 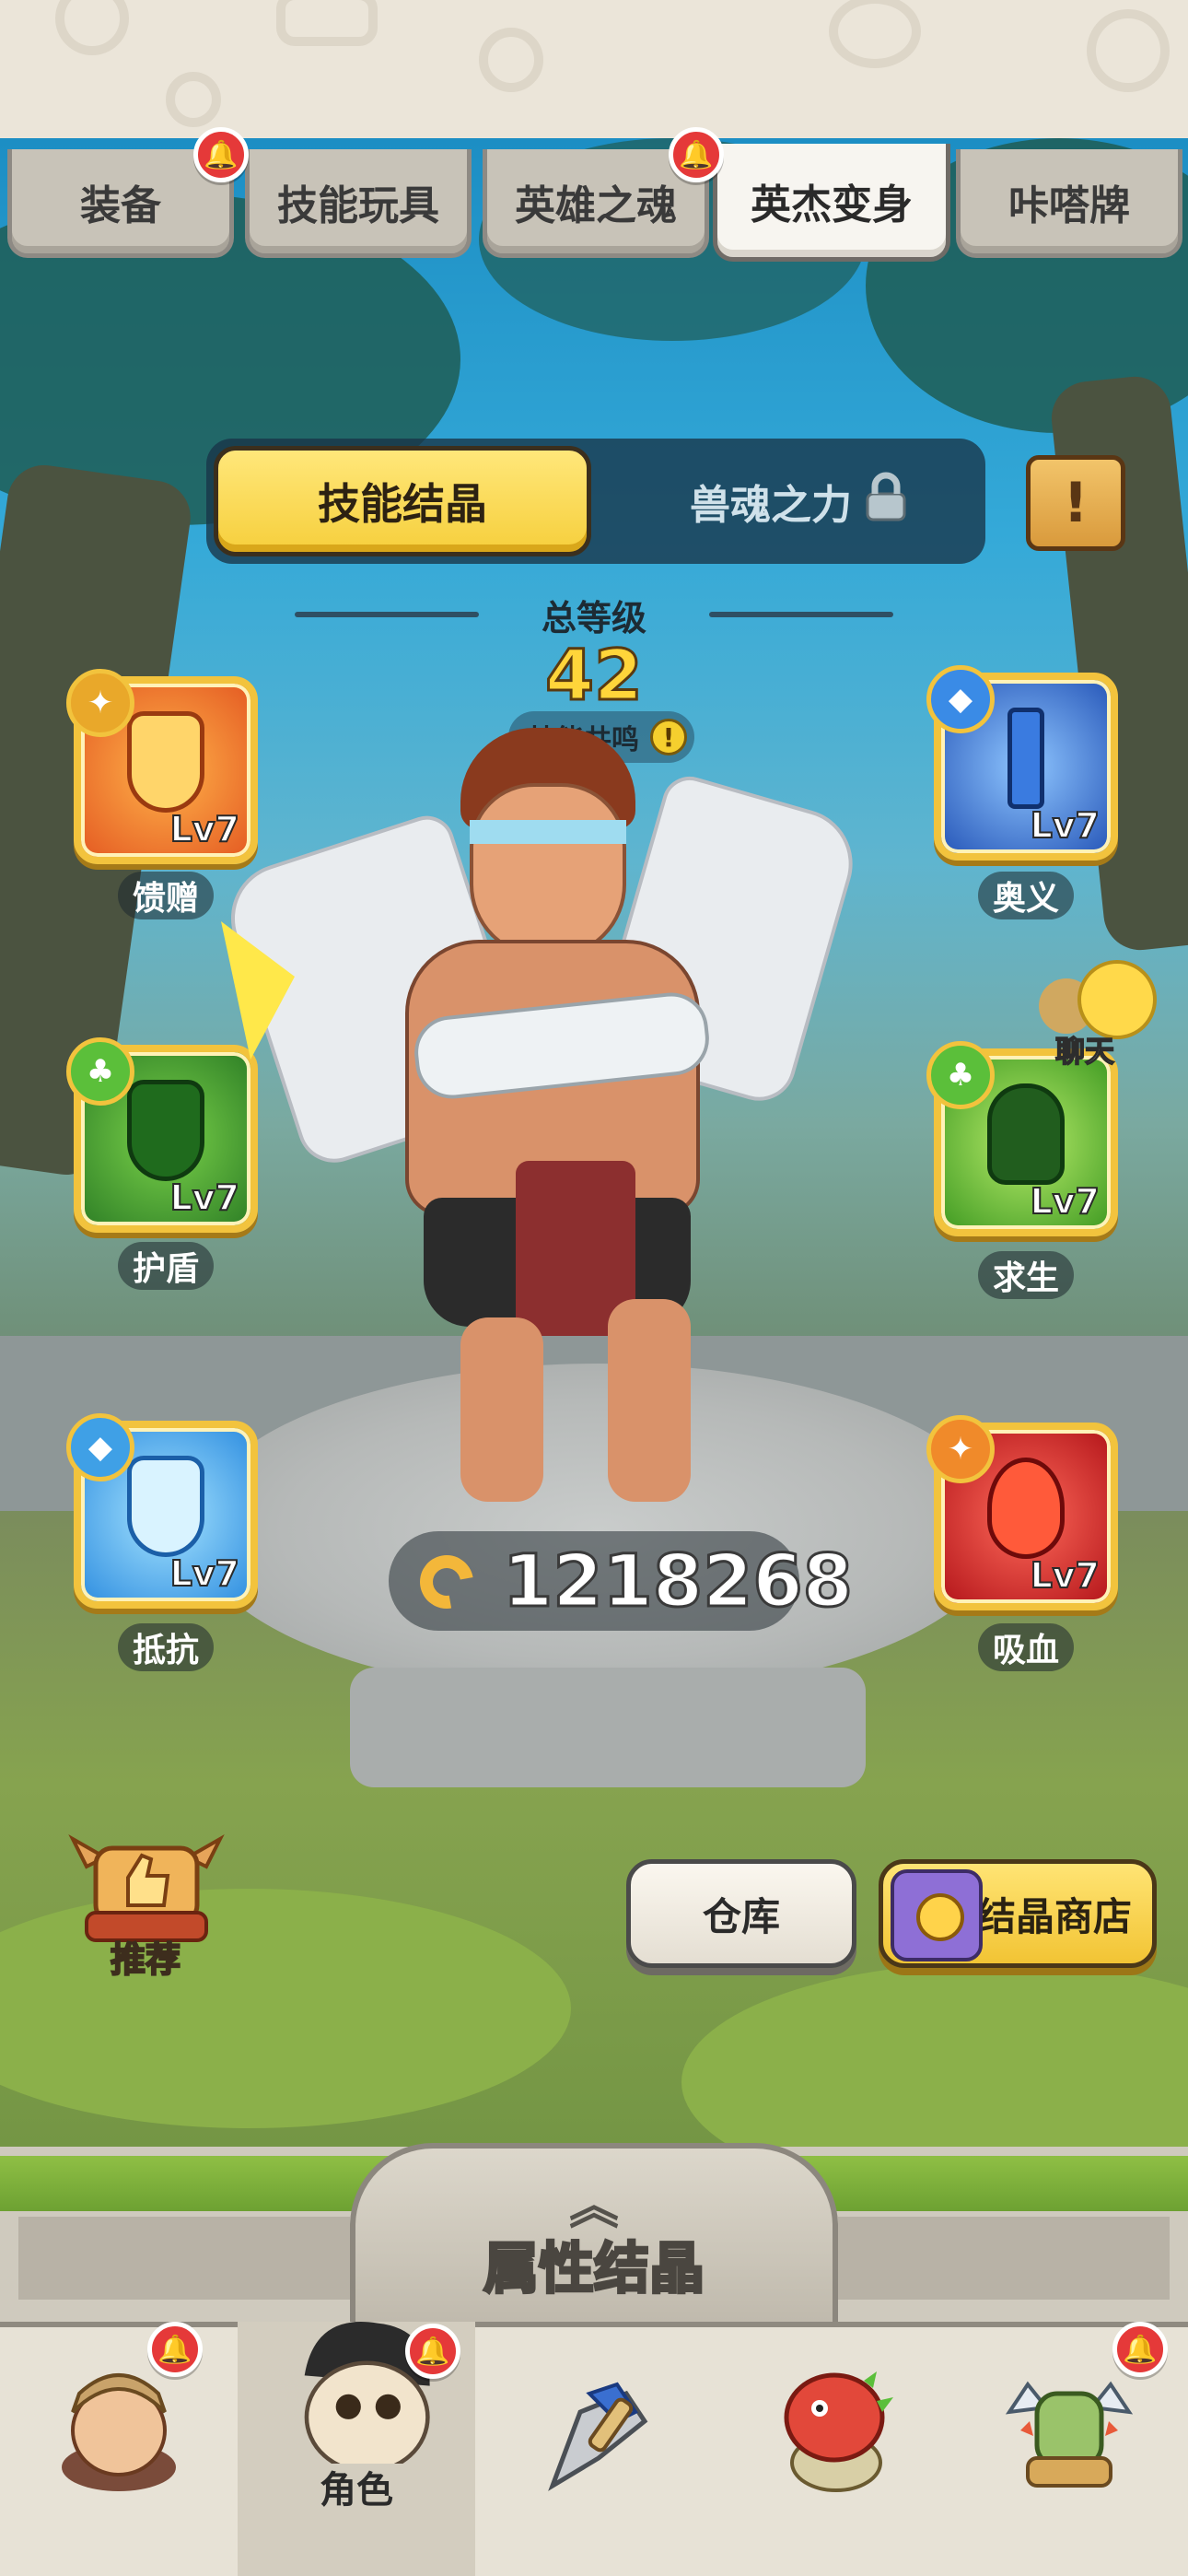 I want to click on skill-slot-shield: ♣ Lv7, so click(x=162, y=1135).